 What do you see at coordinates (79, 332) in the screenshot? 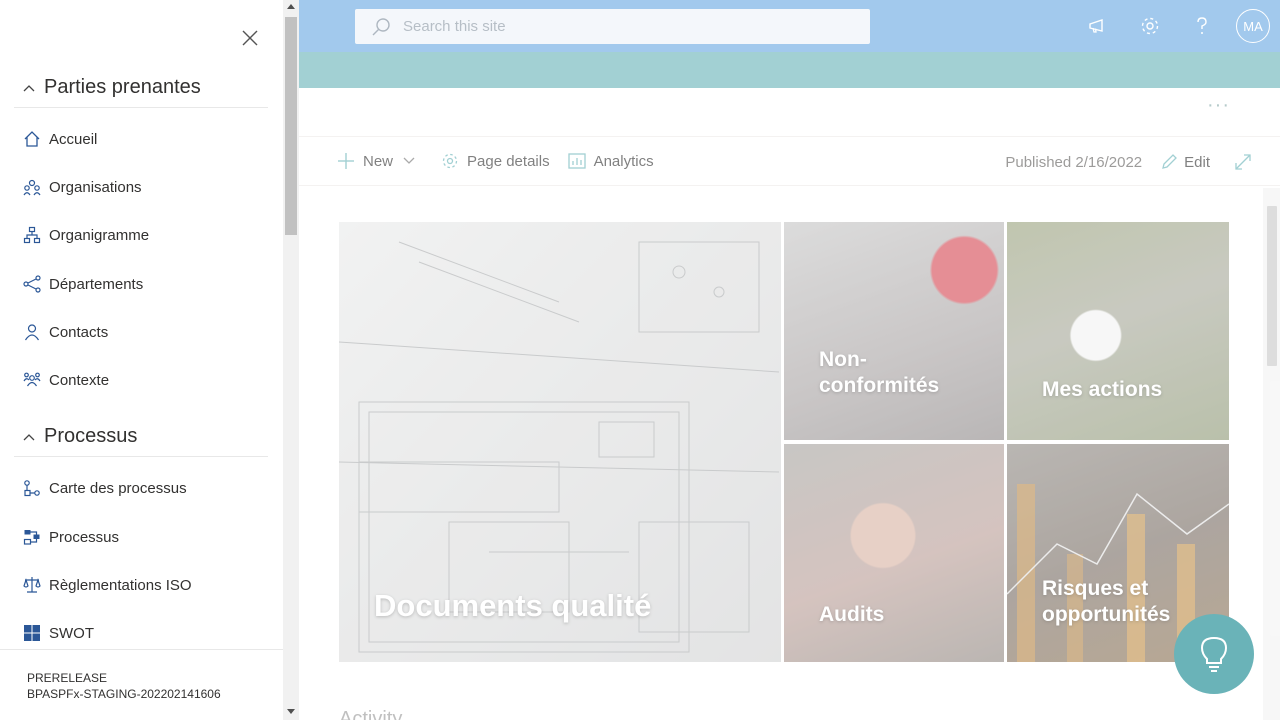
I see `nav-item-label: Contacts` at bounding box center [79, 332].